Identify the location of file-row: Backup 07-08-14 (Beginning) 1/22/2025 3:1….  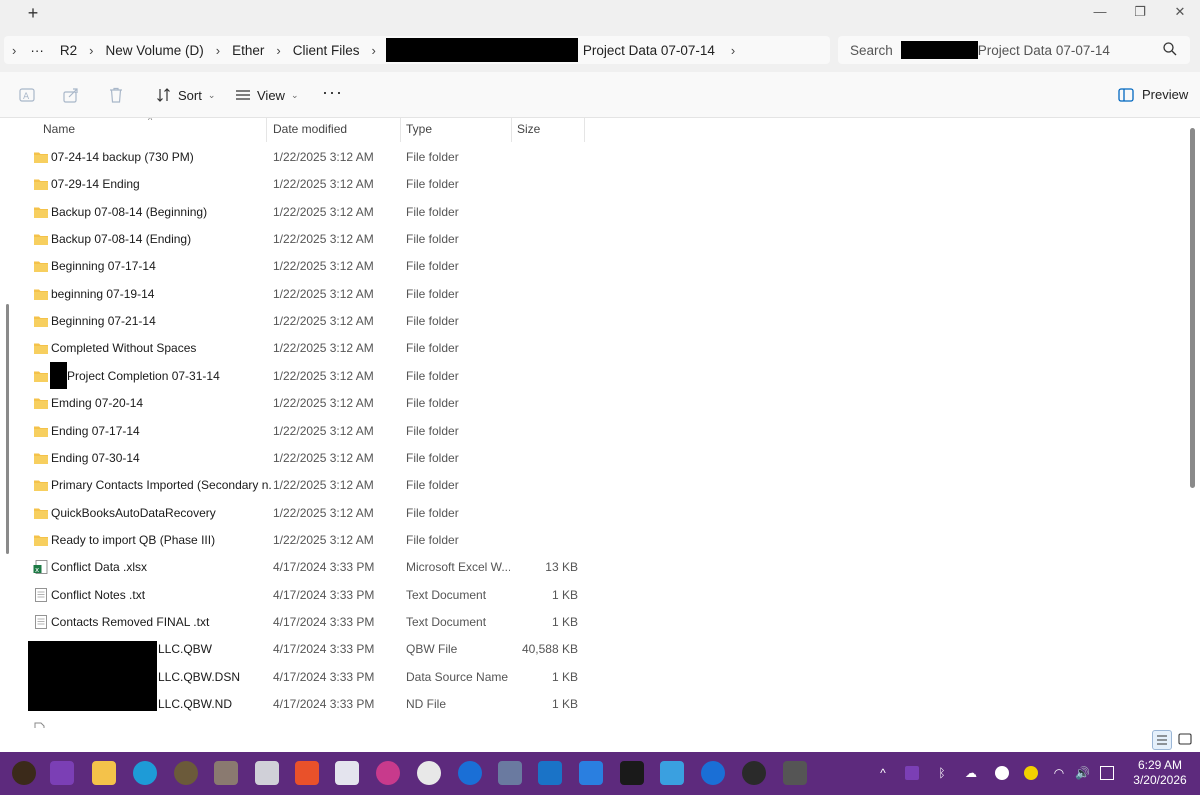
(600, 212).